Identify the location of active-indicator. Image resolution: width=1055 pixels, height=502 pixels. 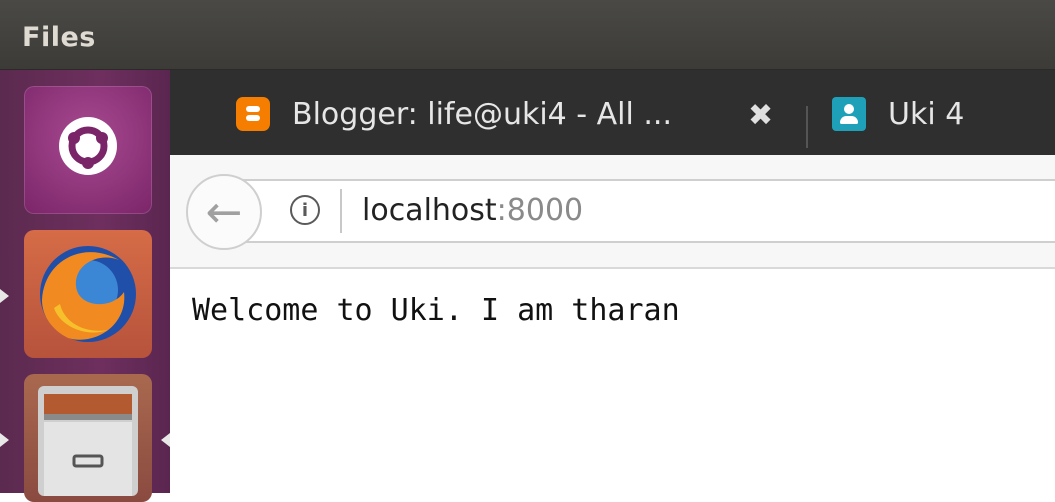
(165, 440).